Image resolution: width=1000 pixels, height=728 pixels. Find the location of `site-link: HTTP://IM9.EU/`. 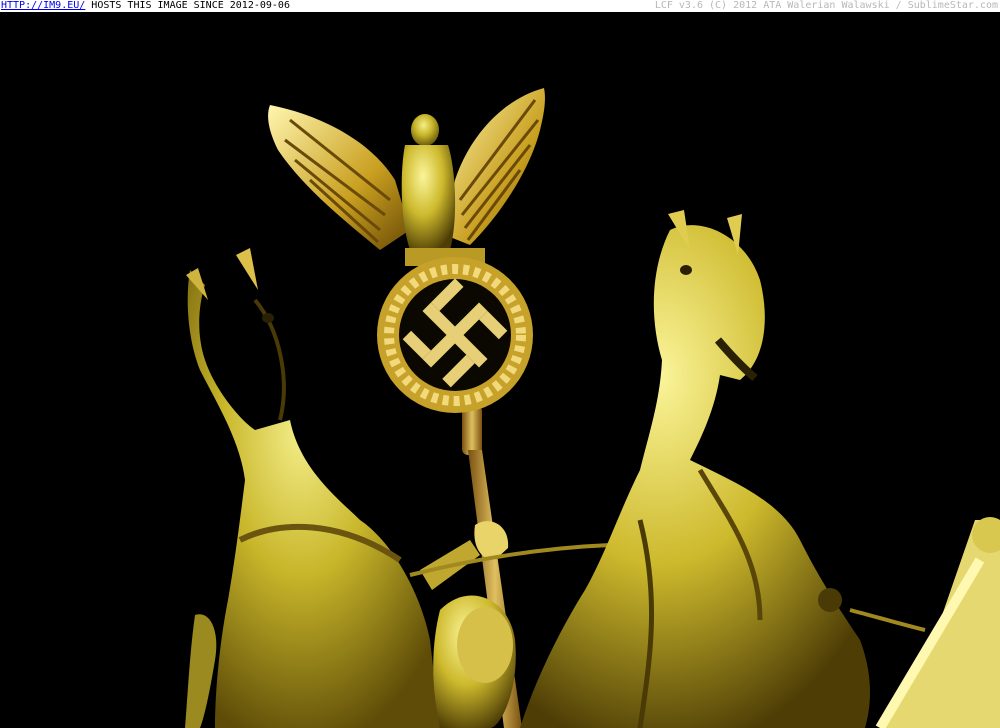

site-link: HTTP://IM9.EU/ is located at coordinates (43, 6).